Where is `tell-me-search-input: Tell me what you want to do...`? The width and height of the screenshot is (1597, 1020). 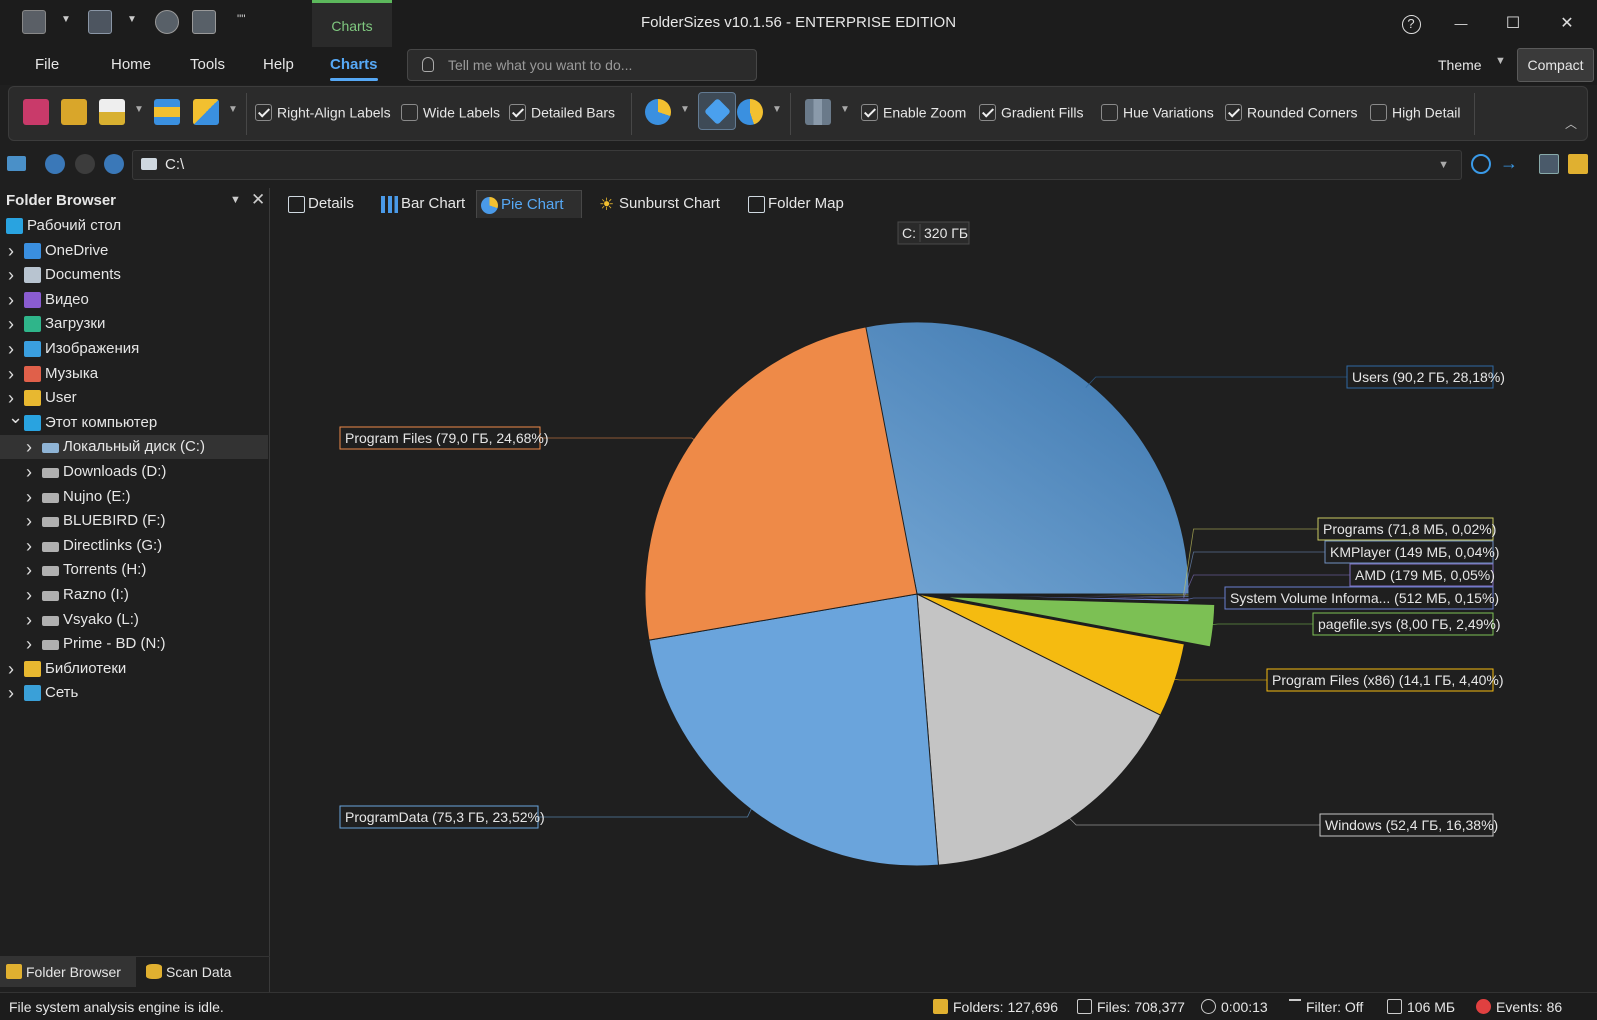
tell-me-search-input: Tell me what you want to do... is located at coordinates (582, 65).